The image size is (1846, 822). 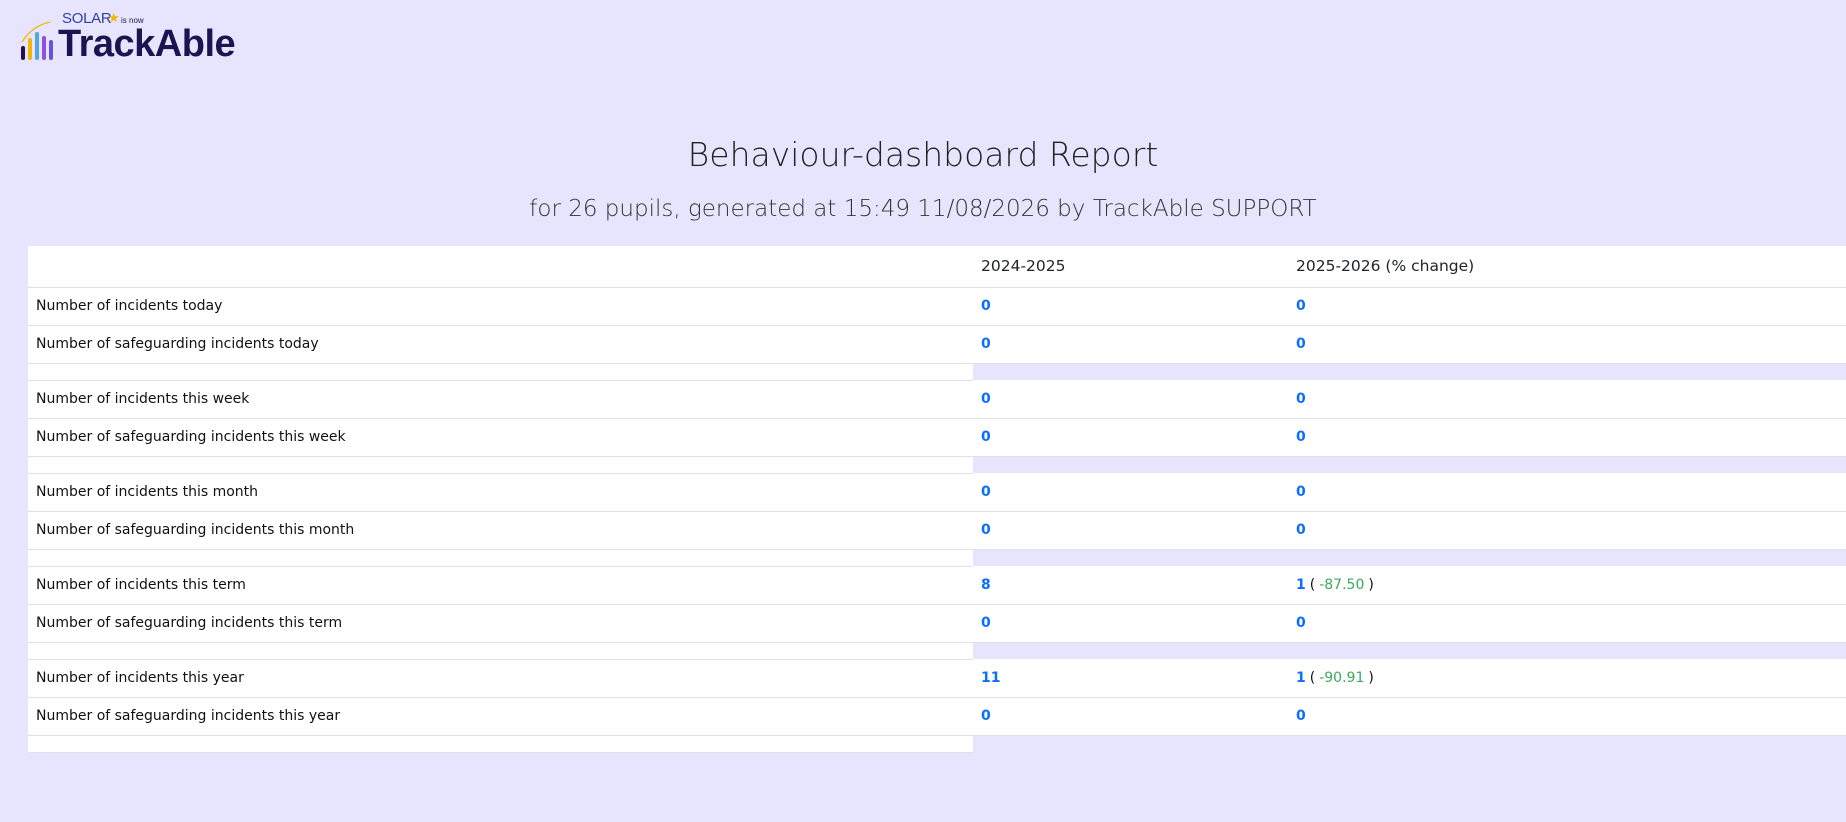 I want to click on value-link-2024-2025: 8, so click(x=986, y=585).